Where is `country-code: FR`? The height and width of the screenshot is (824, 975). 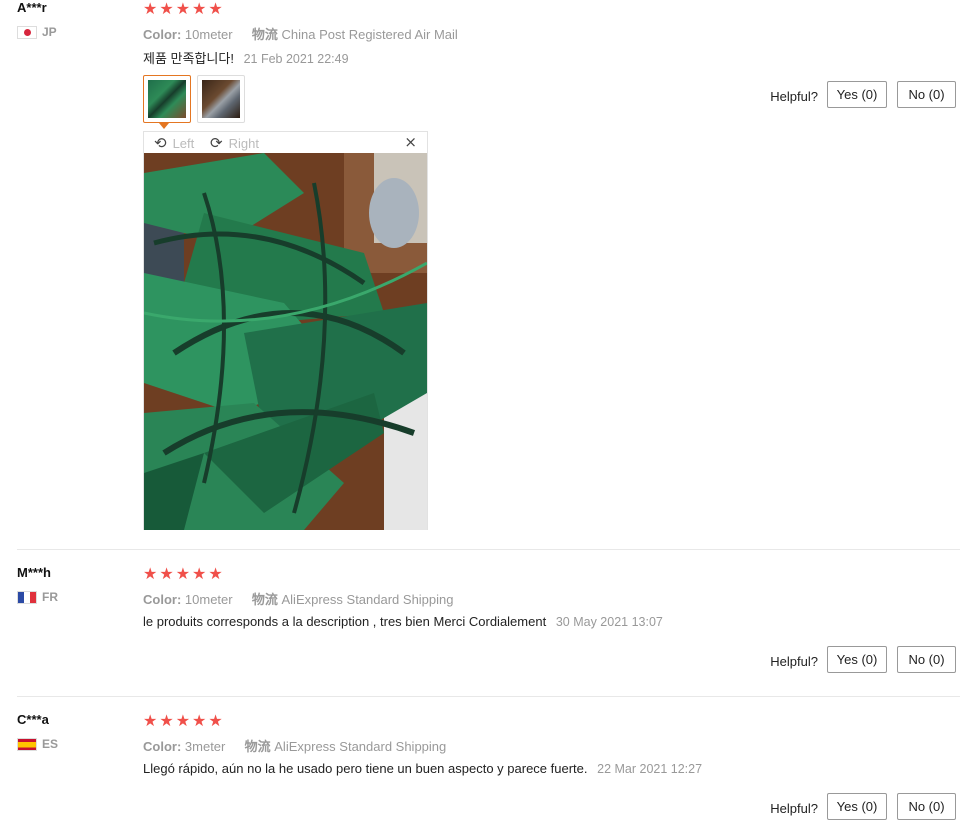 country-code: FR is located at coordinates (50, 597).